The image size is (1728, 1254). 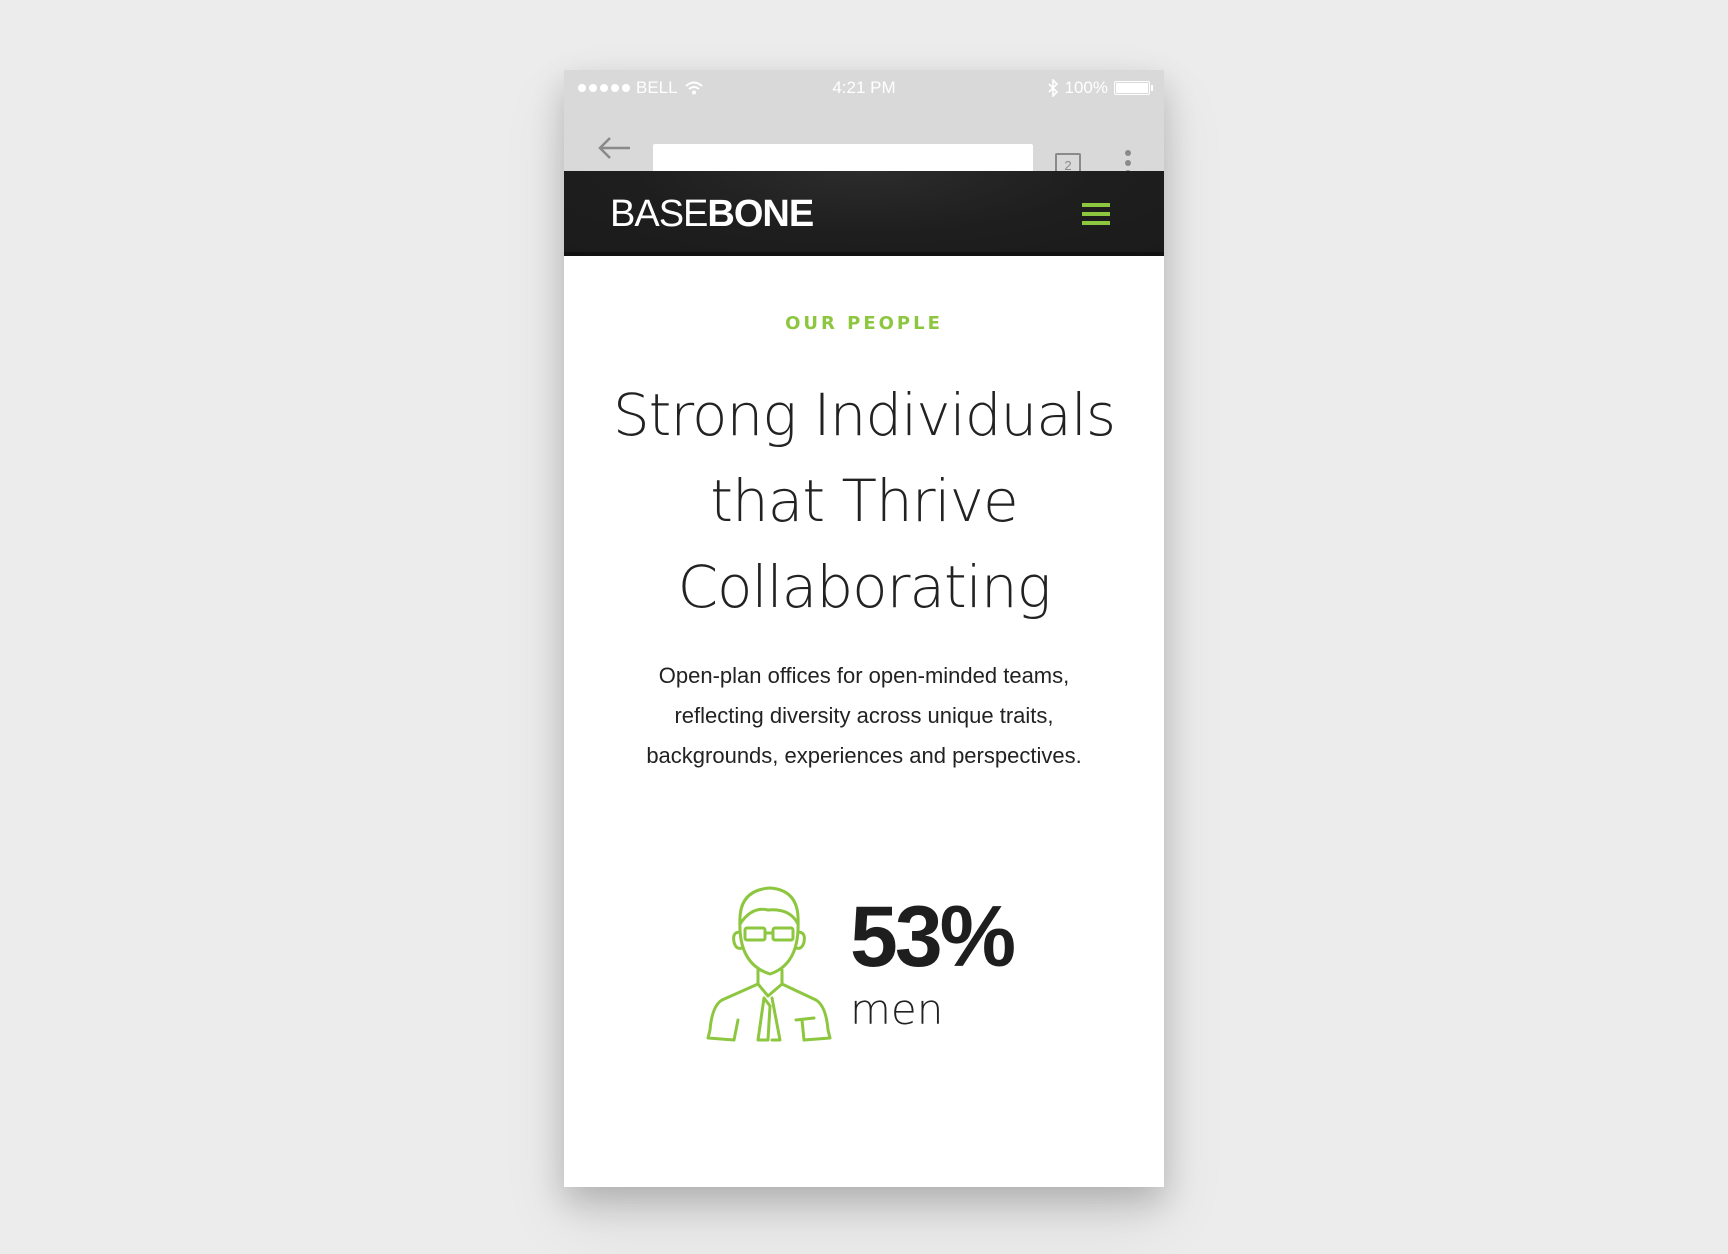 I want to click on headline-line: Strong Individuals, so click(x=864, y=415).